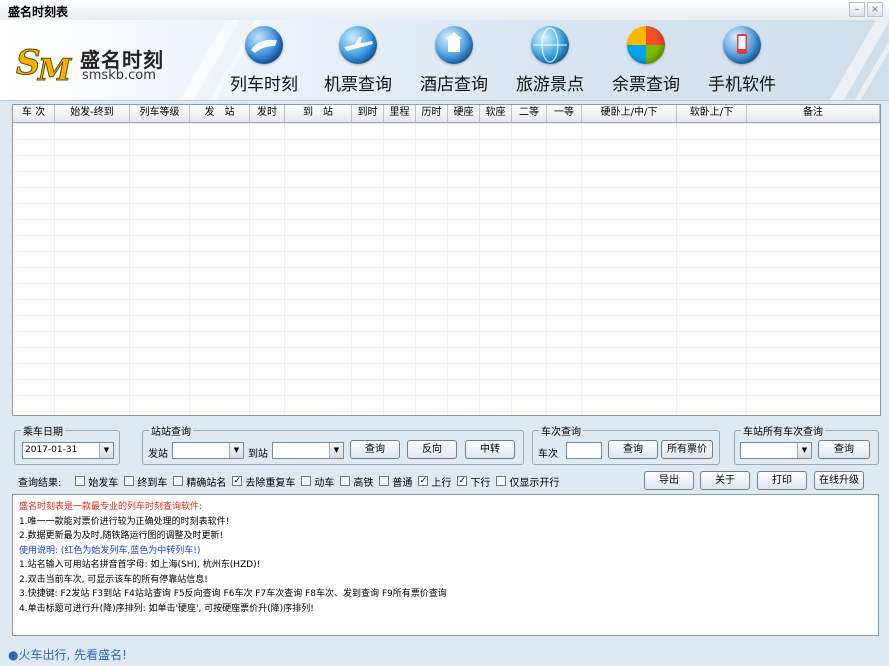  I want to click on print-button: 打印, so click(782, 480).